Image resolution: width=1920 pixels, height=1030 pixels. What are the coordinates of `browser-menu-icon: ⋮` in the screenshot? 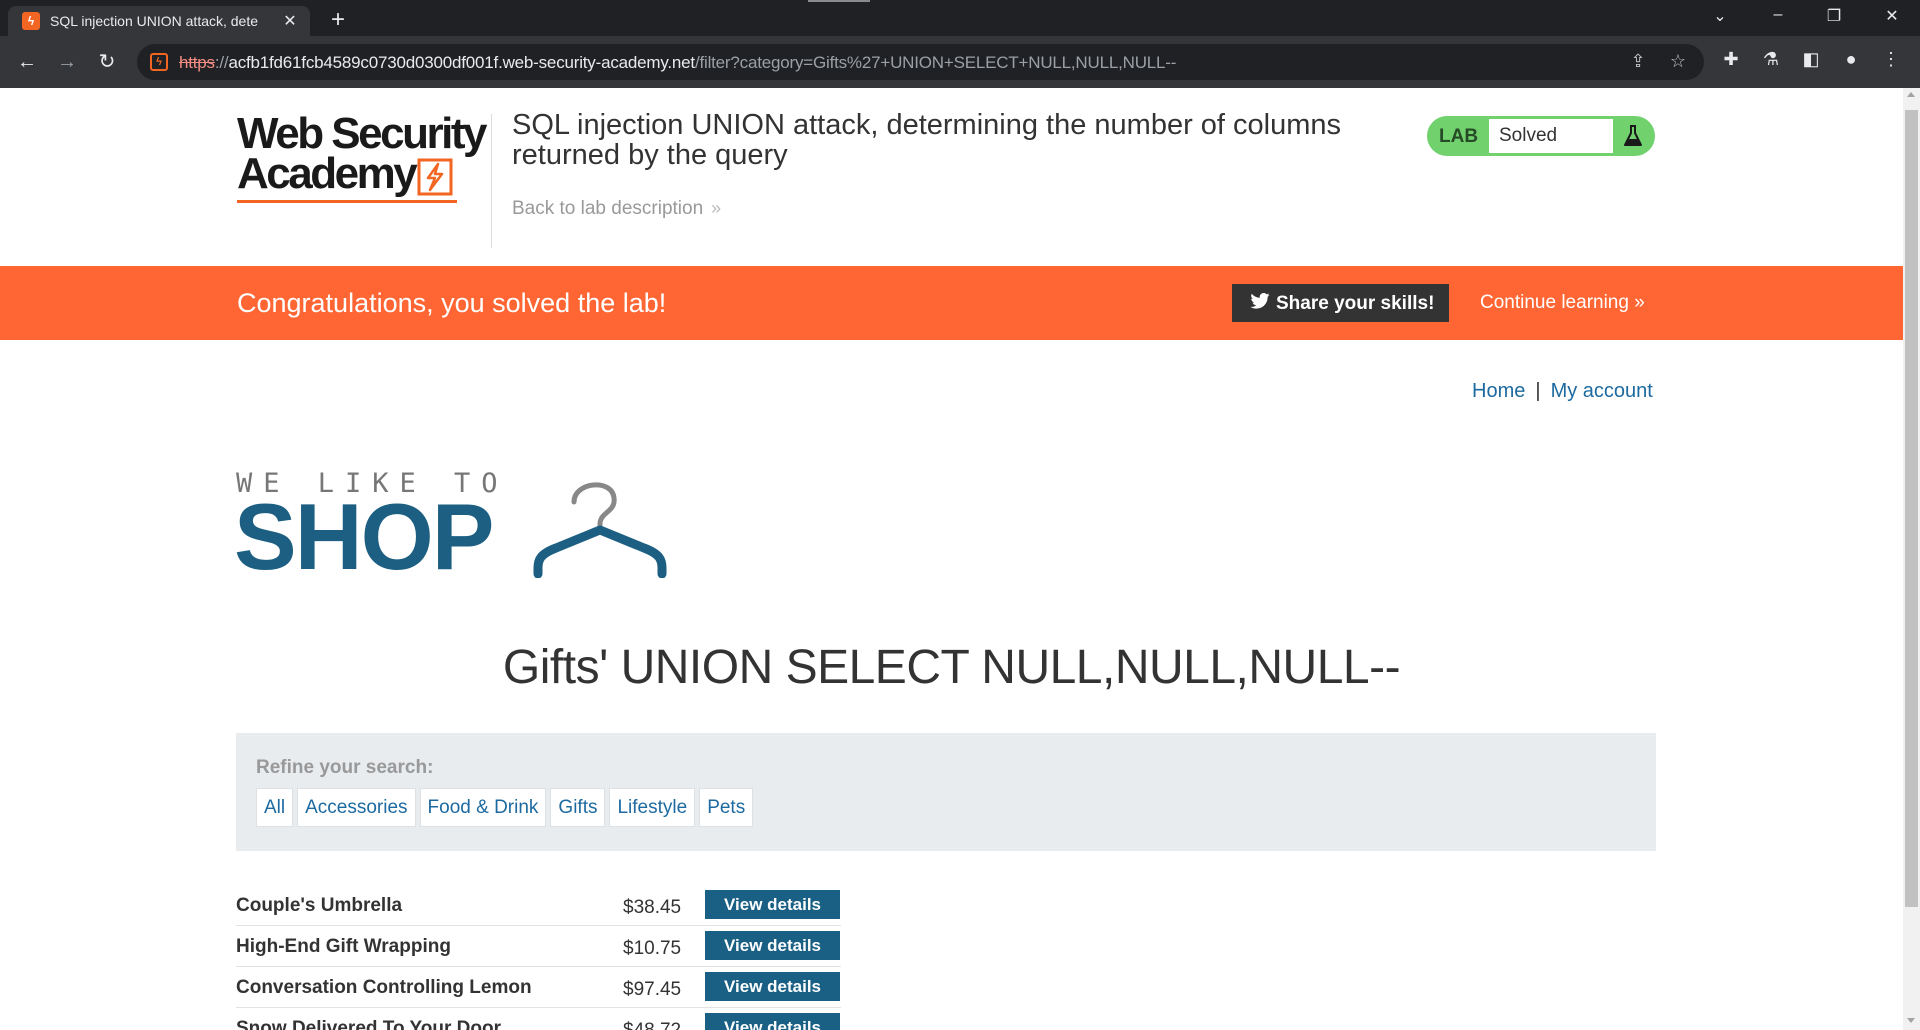 It's located at (1891, 59).